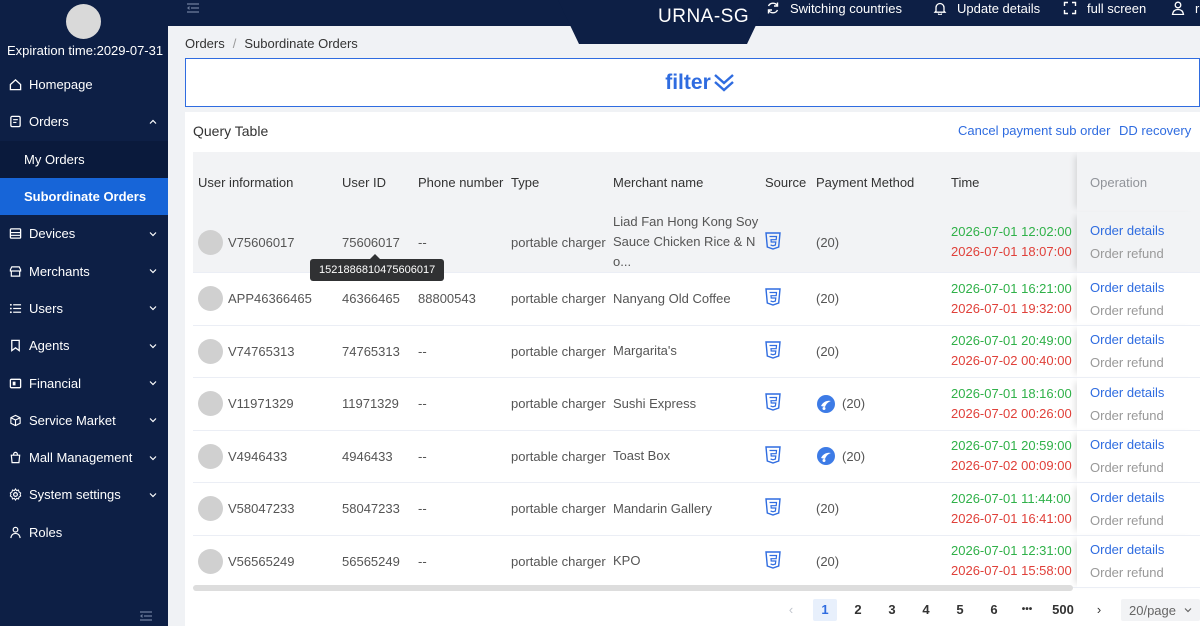  What do you see at coordinates (265, 561) in the screenshot?
I see `user-info-cell: V56565249` at bounding box center [265, 561].